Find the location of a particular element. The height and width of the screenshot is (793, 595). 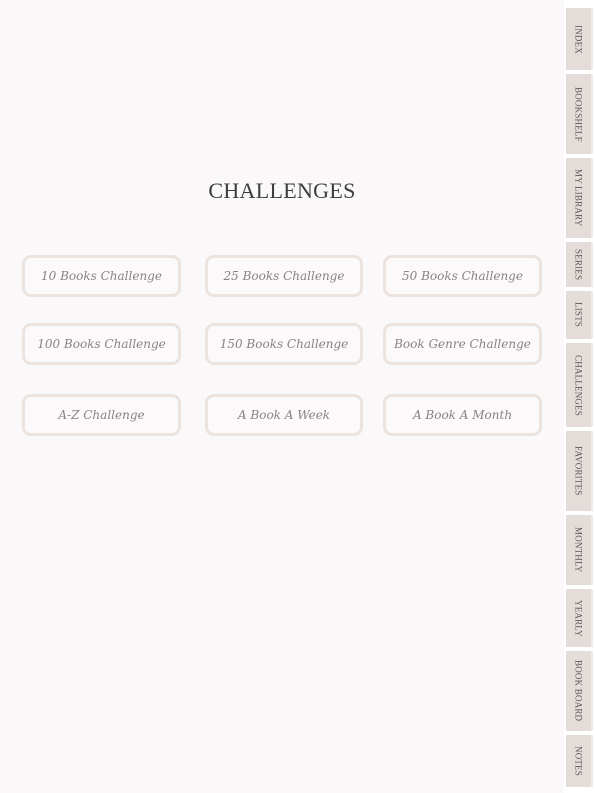

tab-my-library: MY LIBRARY is located at coordinates (579, 198).